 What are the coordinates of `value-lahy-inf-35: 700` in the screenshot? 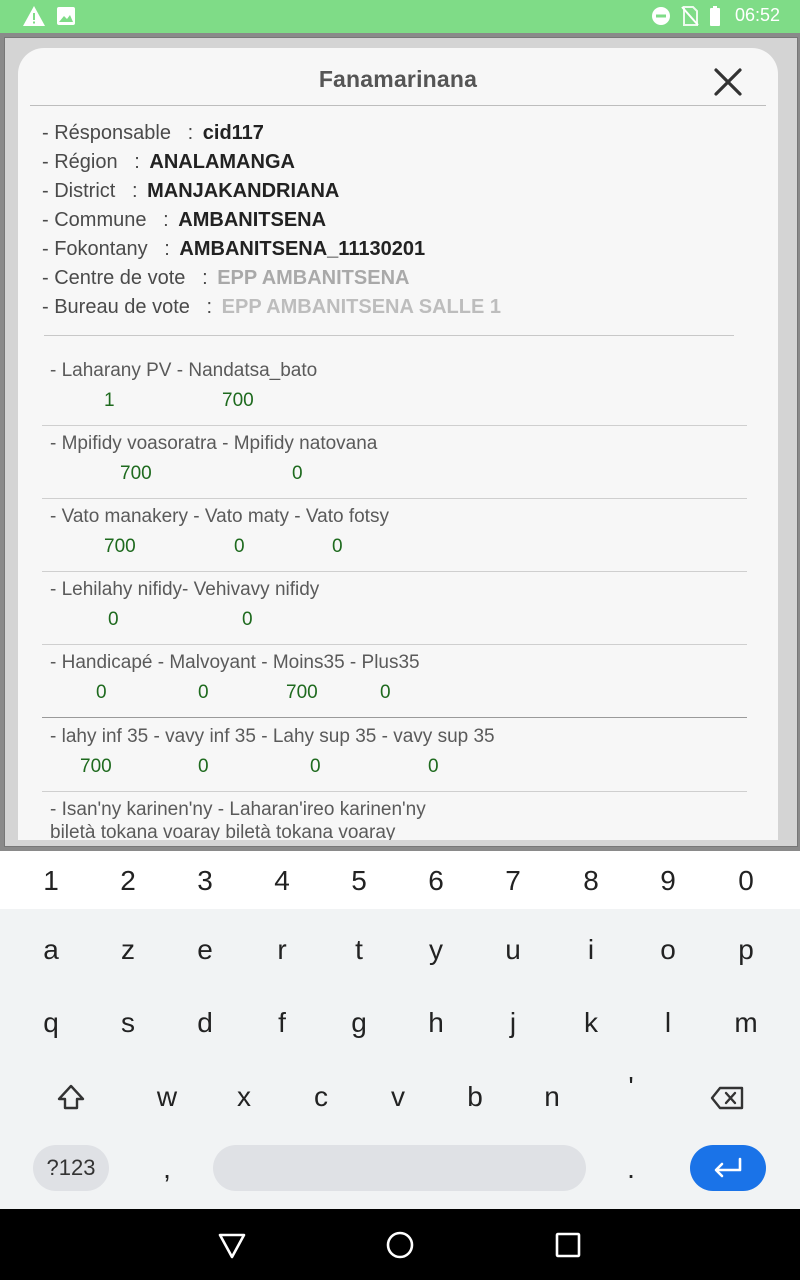 It's located at (96, 766).